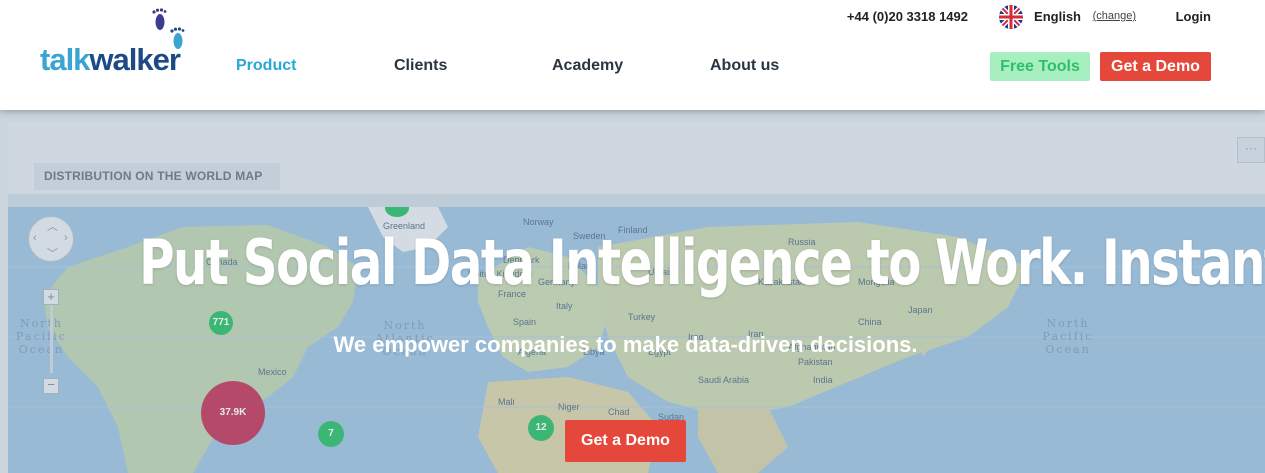  I want to click on nav-item-product: Product, so click(266, 66).